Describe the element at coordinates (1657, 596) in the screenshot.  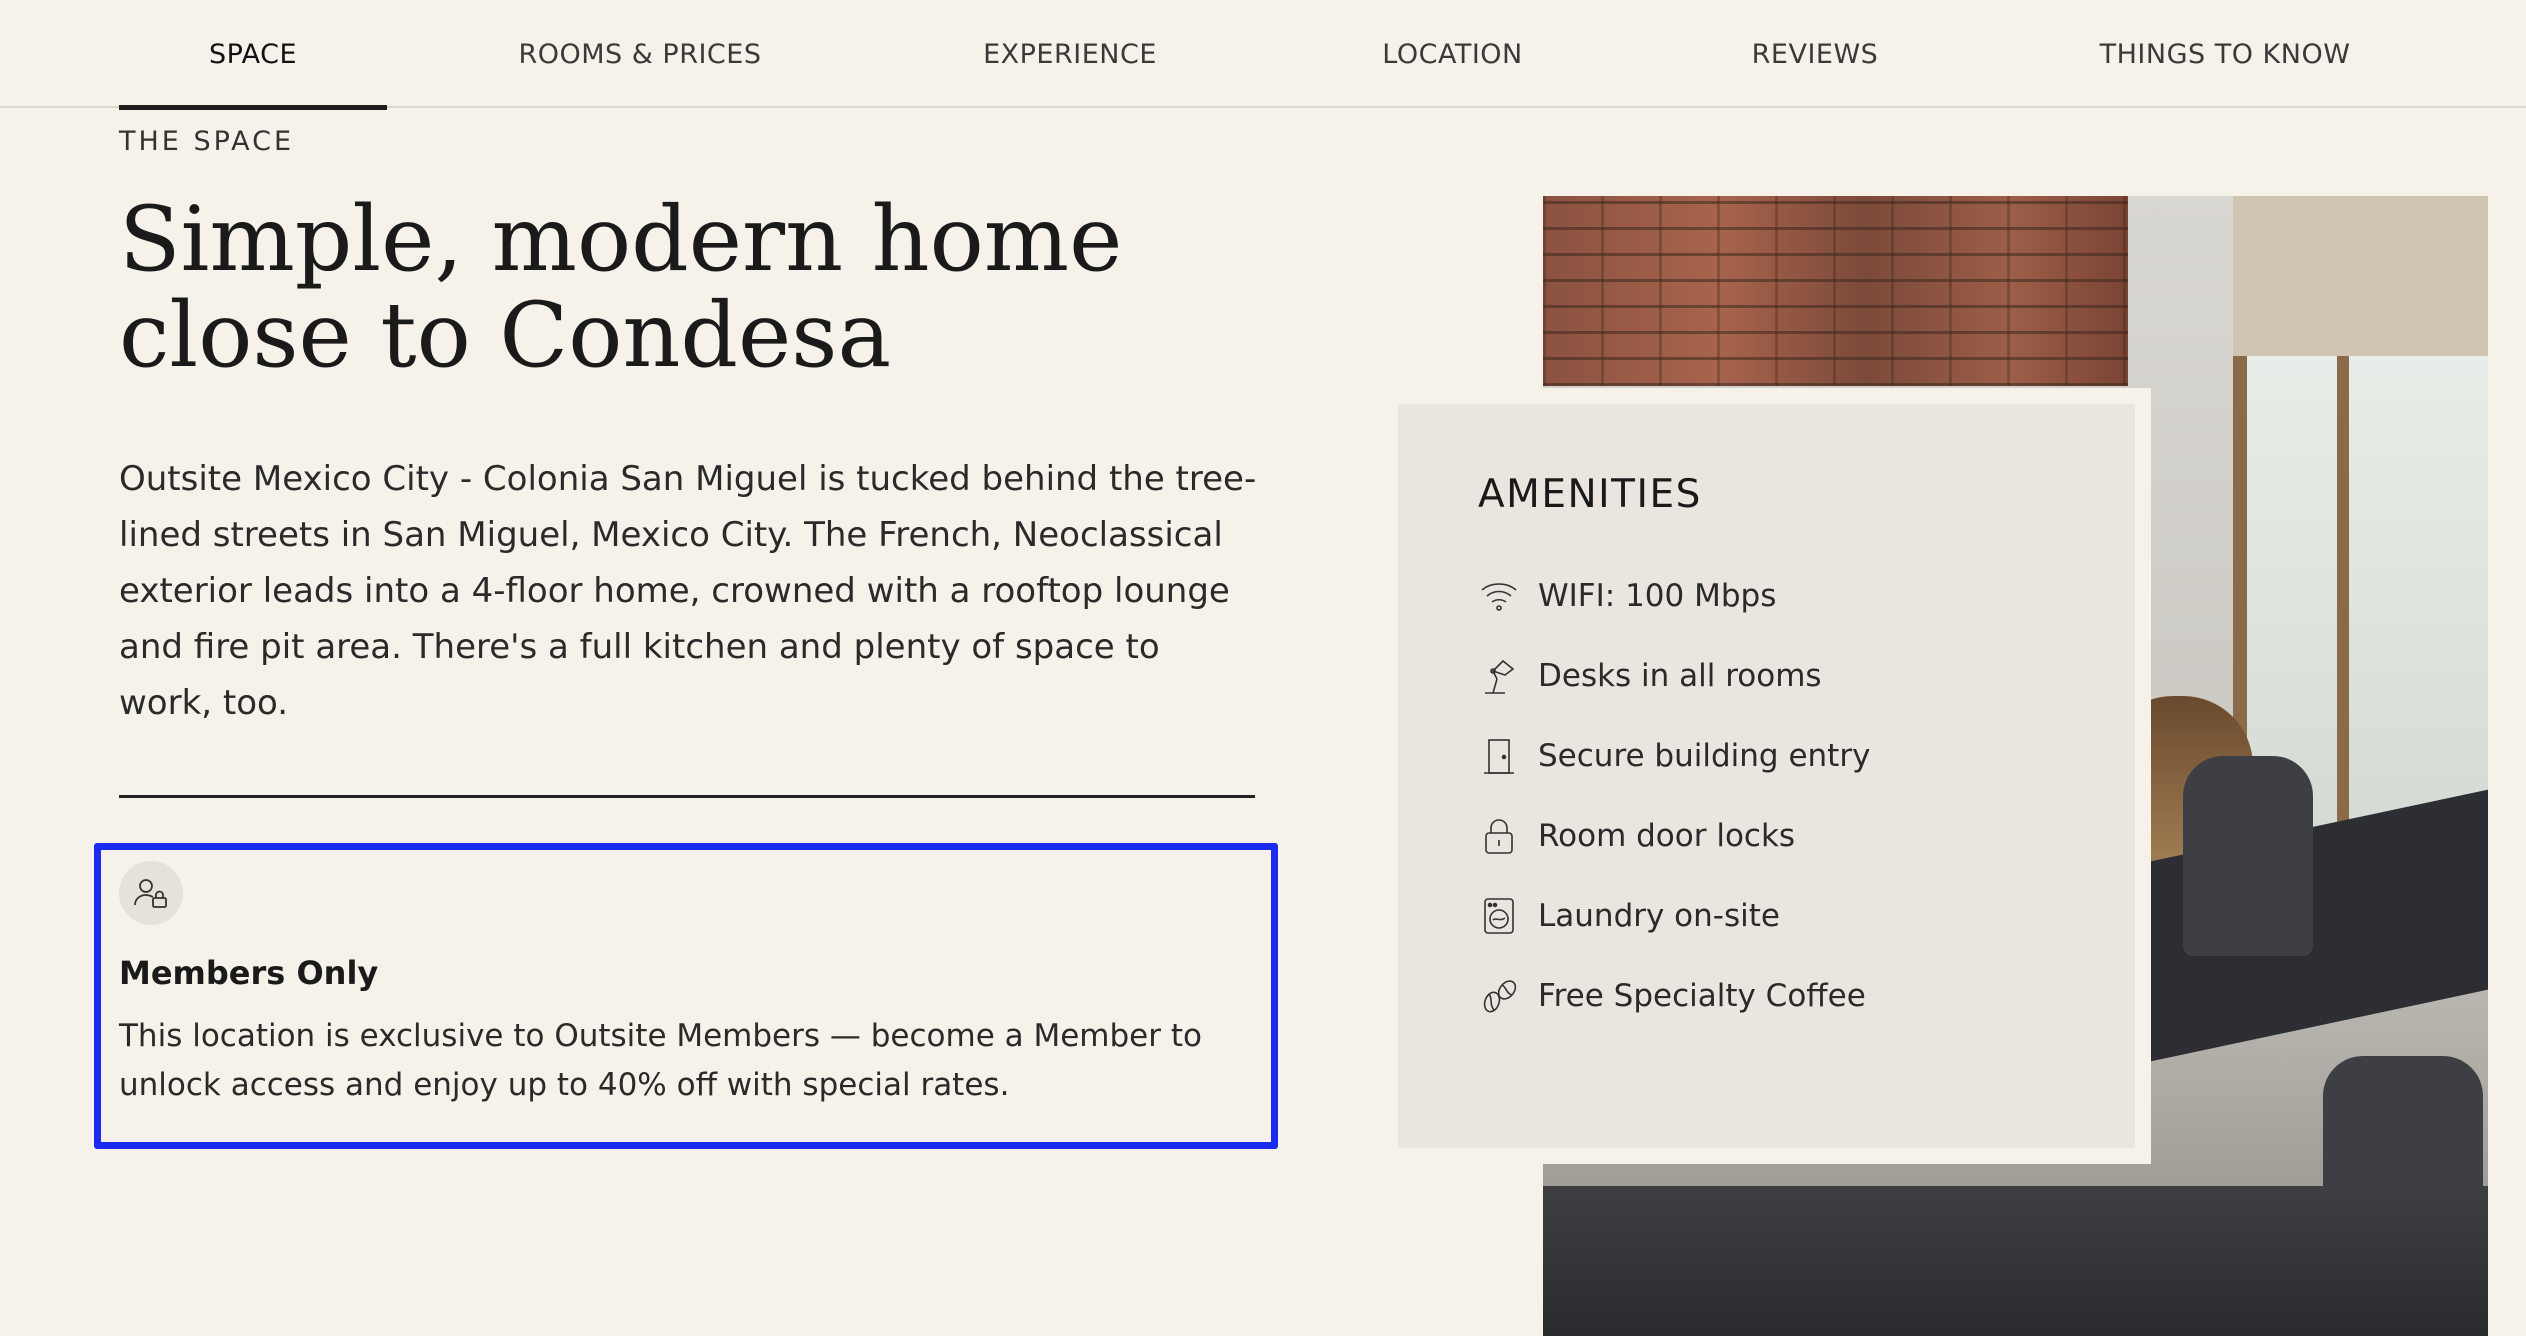
I see `amenity-label: WIFI: 100 Mbps` at that location.